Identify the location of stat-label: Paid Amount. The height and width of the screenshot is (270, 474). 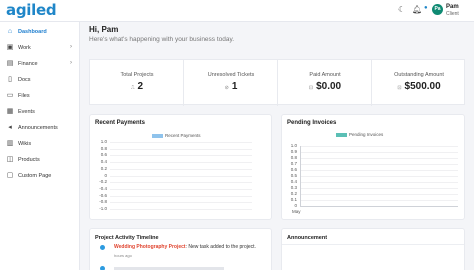
(325, 75).